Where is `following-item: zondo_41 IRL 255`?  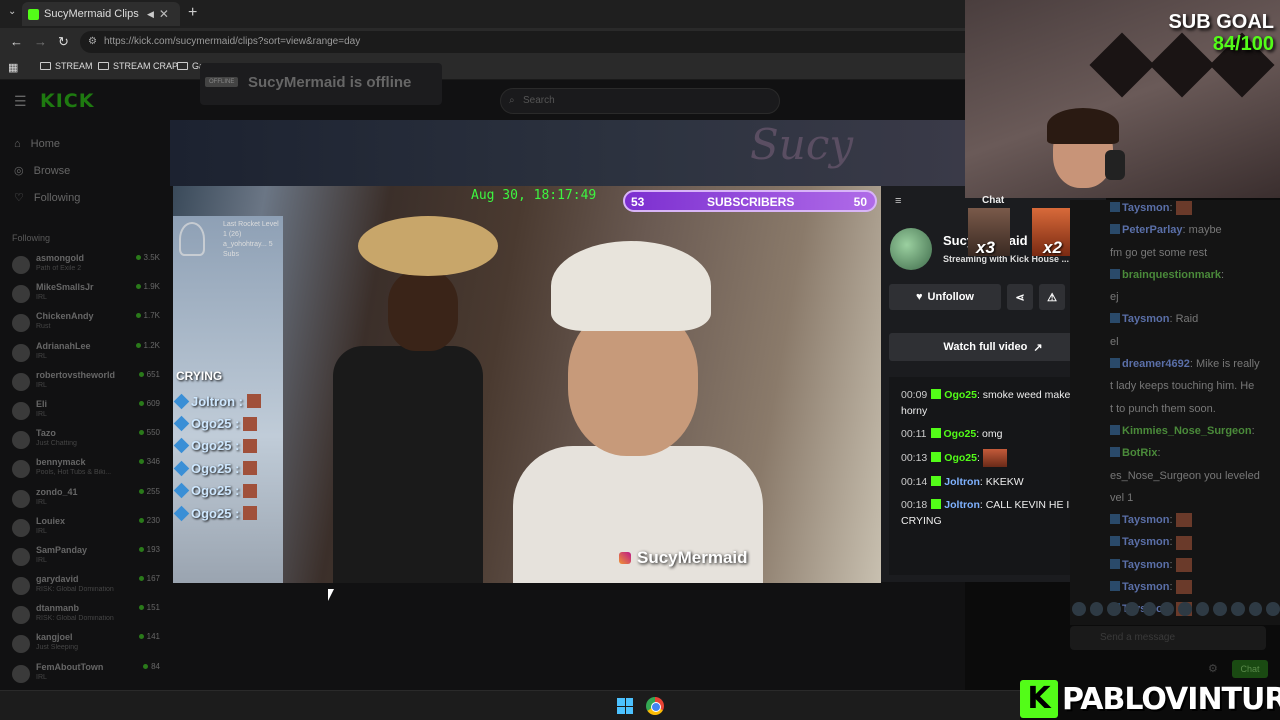 following-item: zondo_41 IRL 255 is located at coordinates (85, 498).